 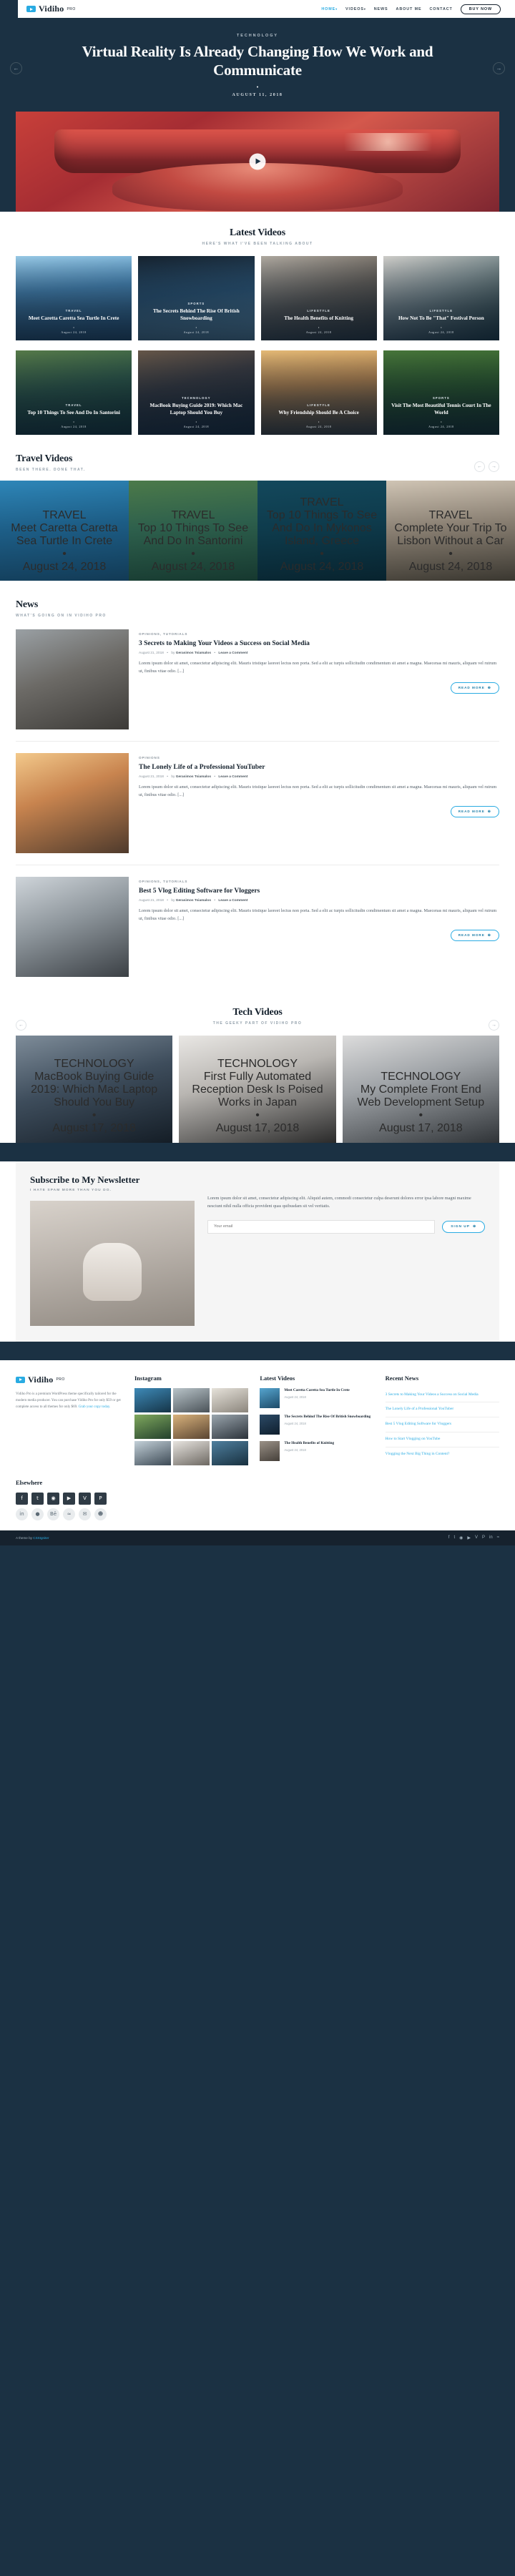 I want to click on nav-item-news: NEWS, so click(x=381, y=9).